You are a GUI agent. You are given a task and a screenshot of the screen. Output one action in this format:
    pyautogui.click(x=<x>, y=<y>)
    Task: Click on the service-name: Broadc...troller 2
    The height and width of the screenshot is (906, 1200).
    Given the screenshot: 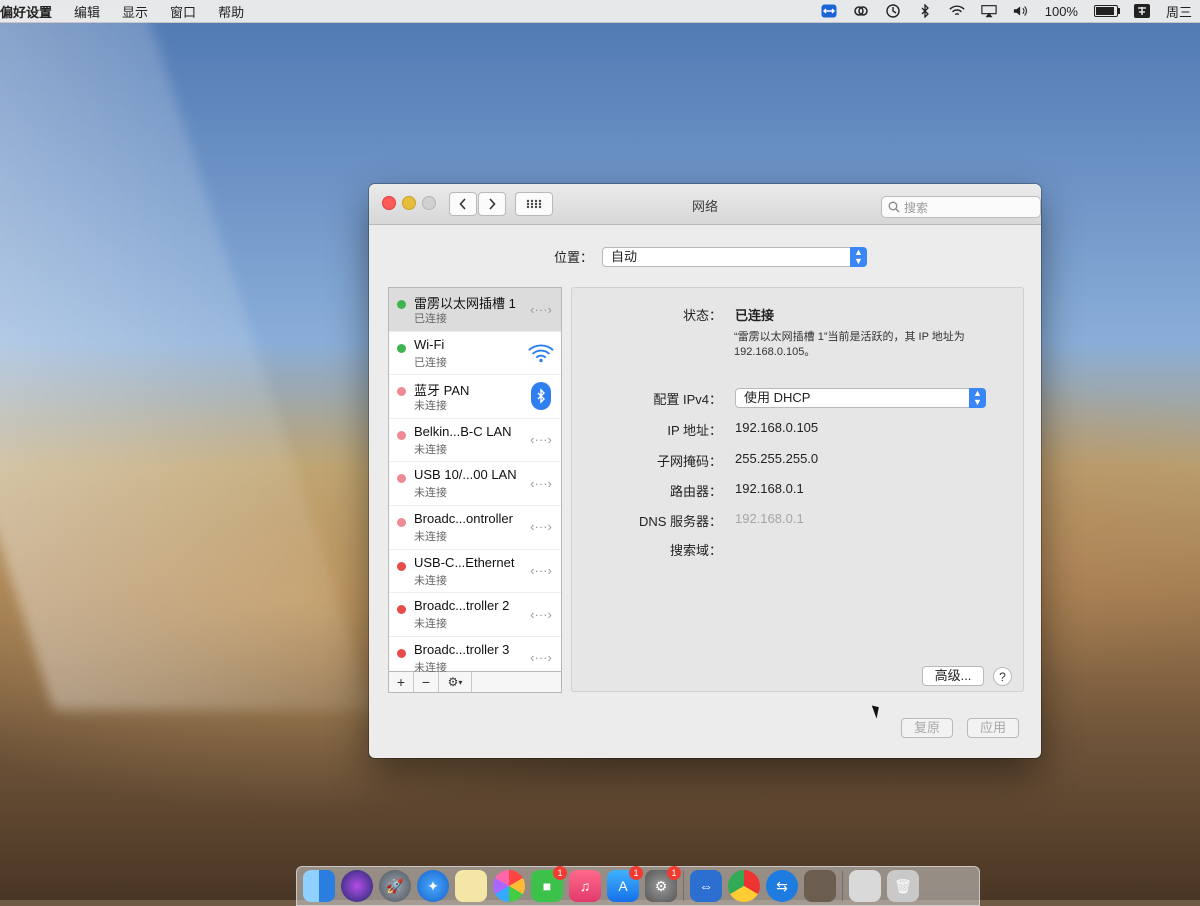 What is the action you would take?
    pyautogui.click(x=462, y=606)
    